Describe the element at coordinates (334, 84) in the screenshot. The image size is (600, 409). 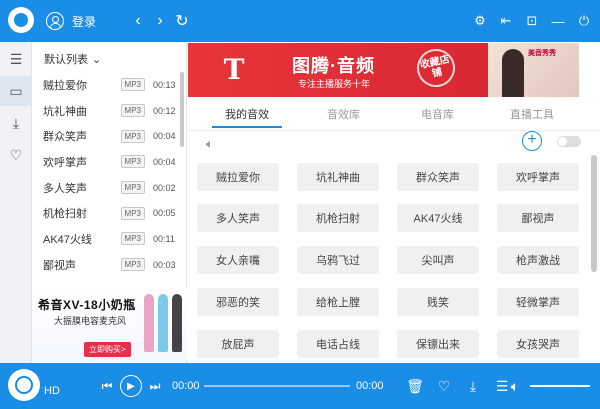
I see `banner-subtitle: 专注主播服务十年` at that location.